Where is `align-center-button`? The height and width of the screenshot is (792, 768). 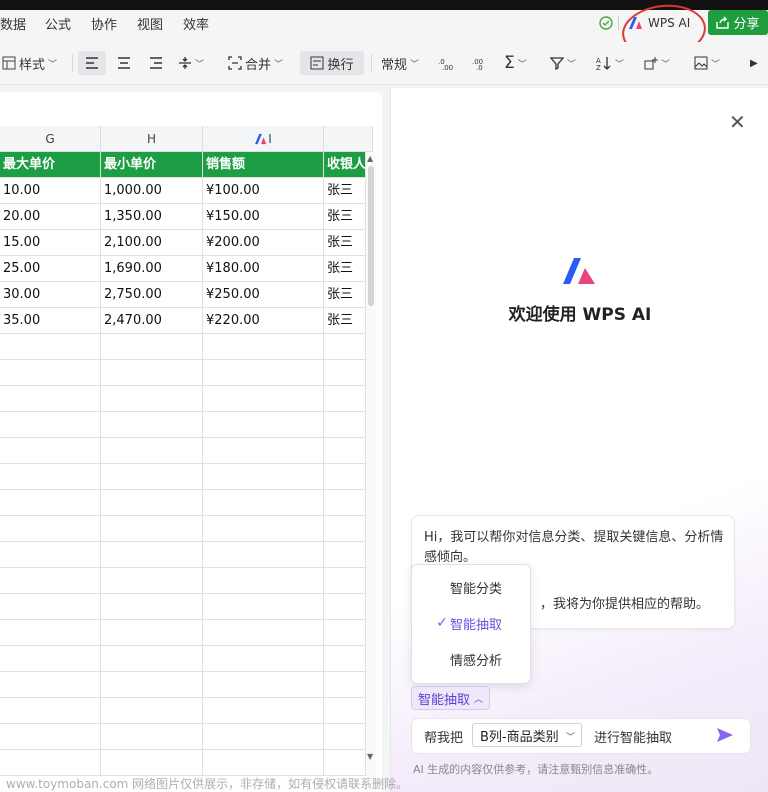 align-center-button is located at coordinates (124, 63).